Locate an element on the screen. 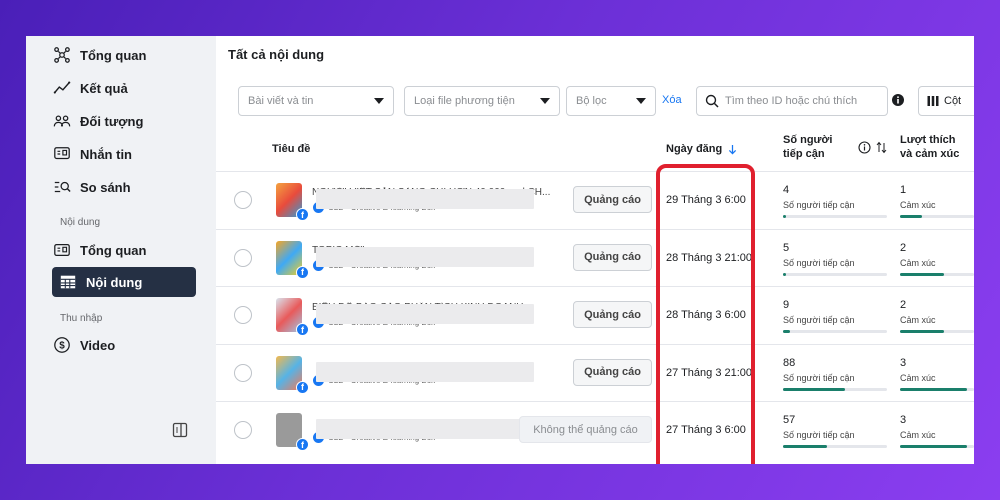  header-date: Ngày đăng is located at coordinates (701, 149).